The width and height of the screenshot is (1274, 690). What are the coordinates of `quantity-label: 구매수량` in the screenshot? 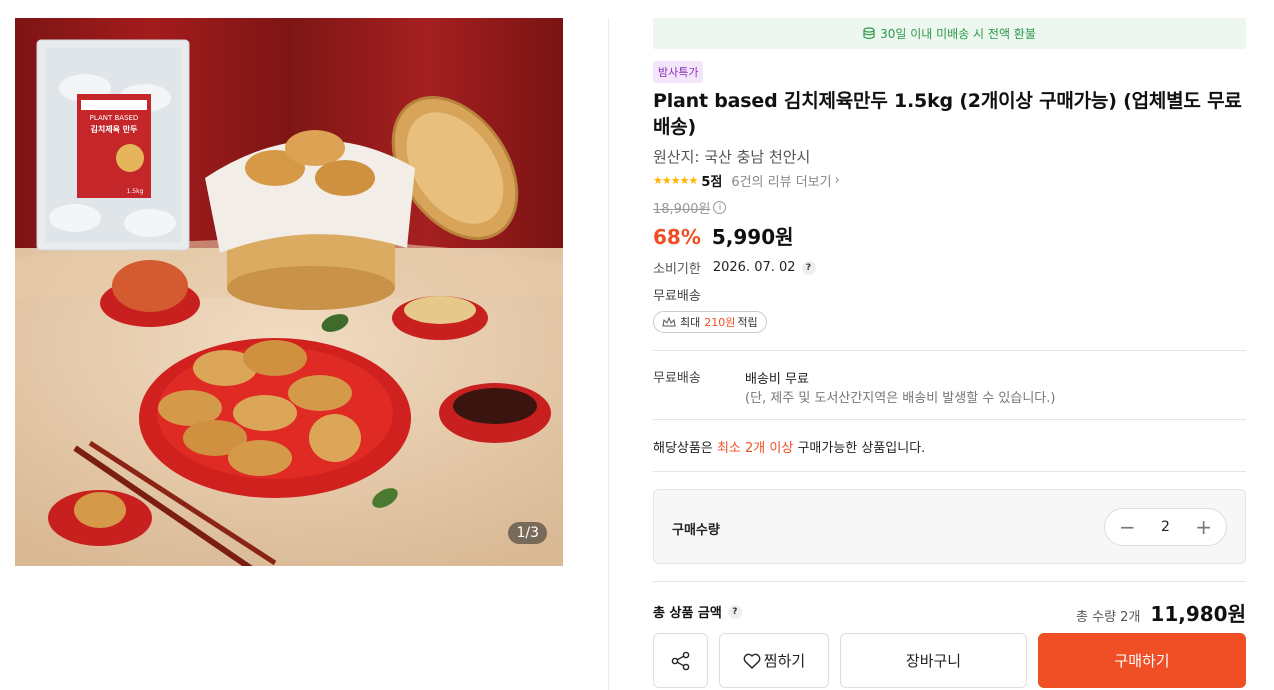 It's located at (696, 530).